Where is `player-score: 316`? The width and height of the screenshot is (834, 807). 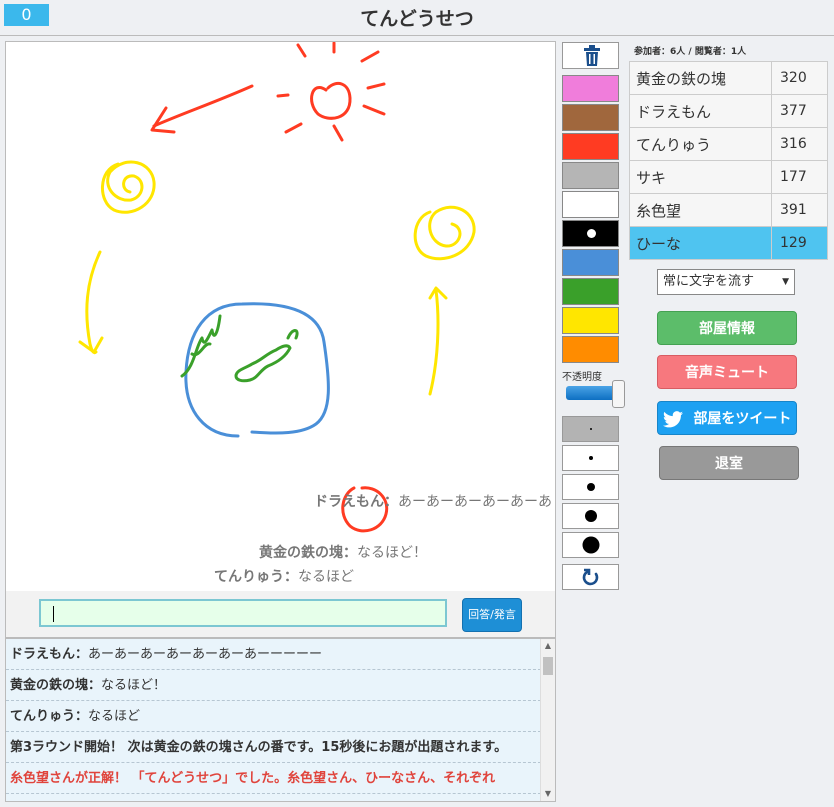 player-score: 316 is located at coordinates (799, 144).